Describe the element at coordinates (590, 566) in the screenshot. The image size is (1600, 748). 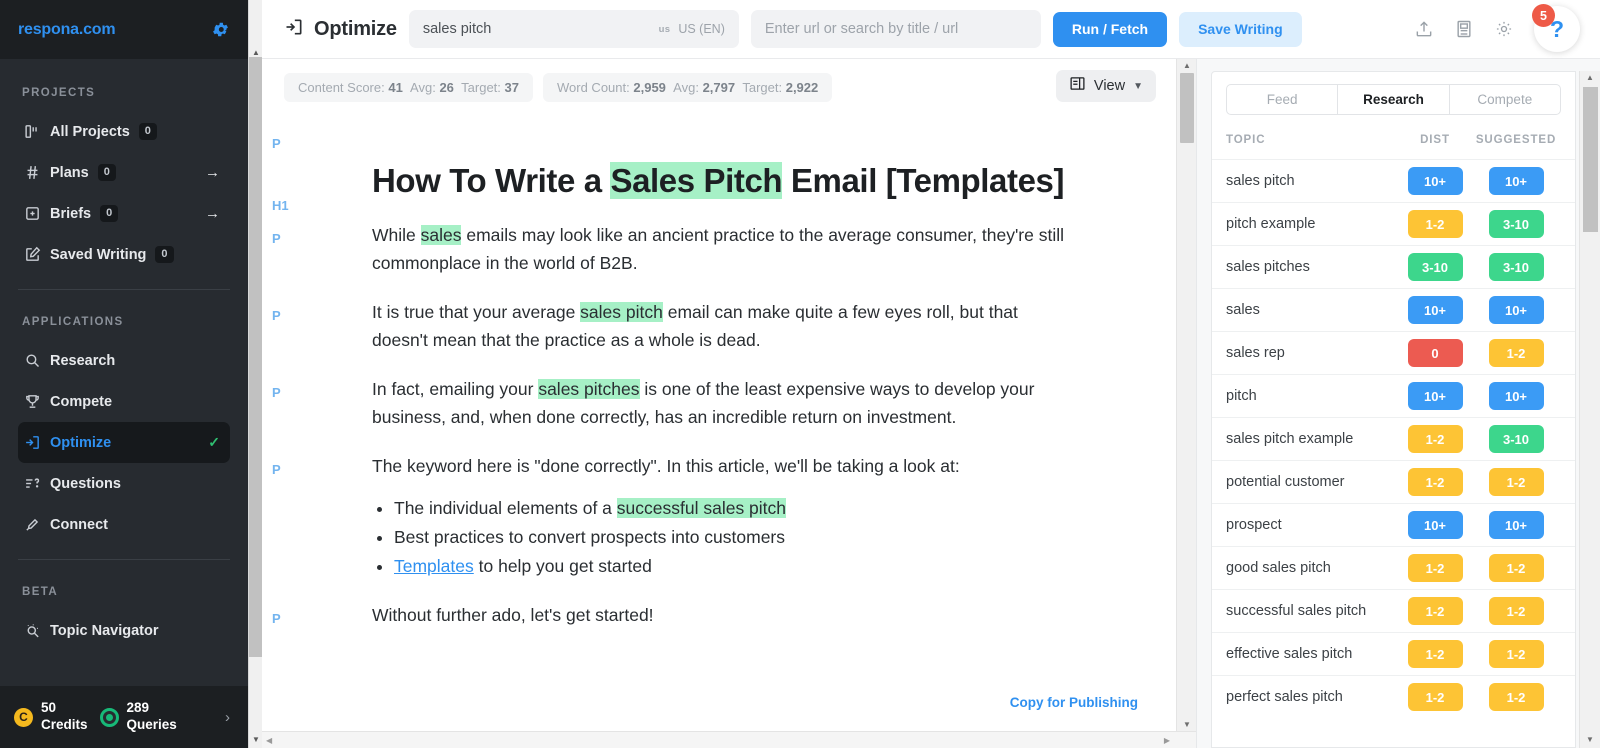
I see `list-item: Templates to help you get started` at that location.